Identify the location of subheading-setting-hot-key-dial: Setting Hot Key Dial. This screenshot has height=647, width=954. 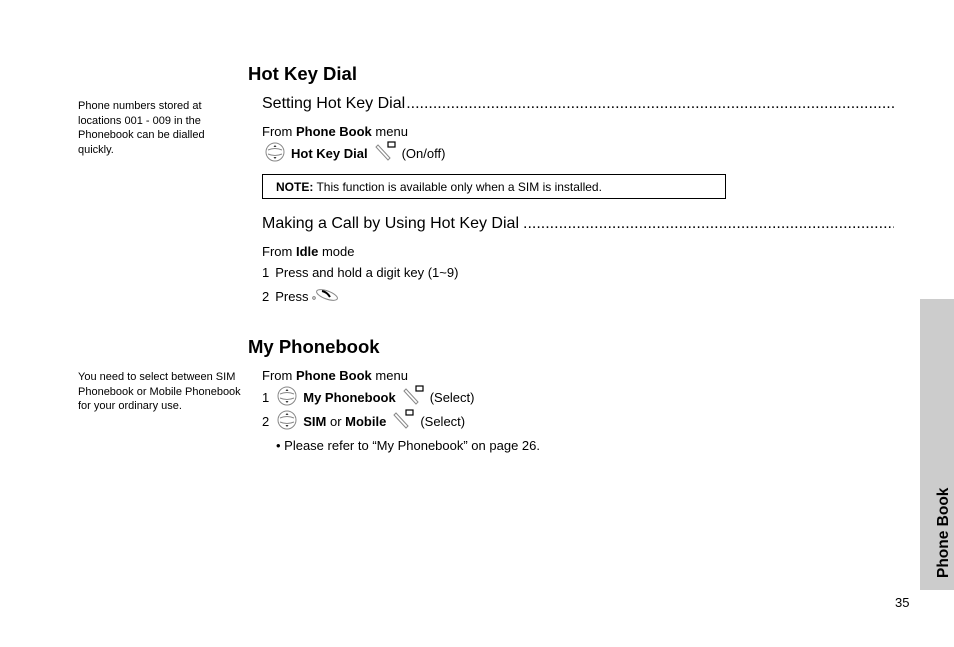
(578, 104).